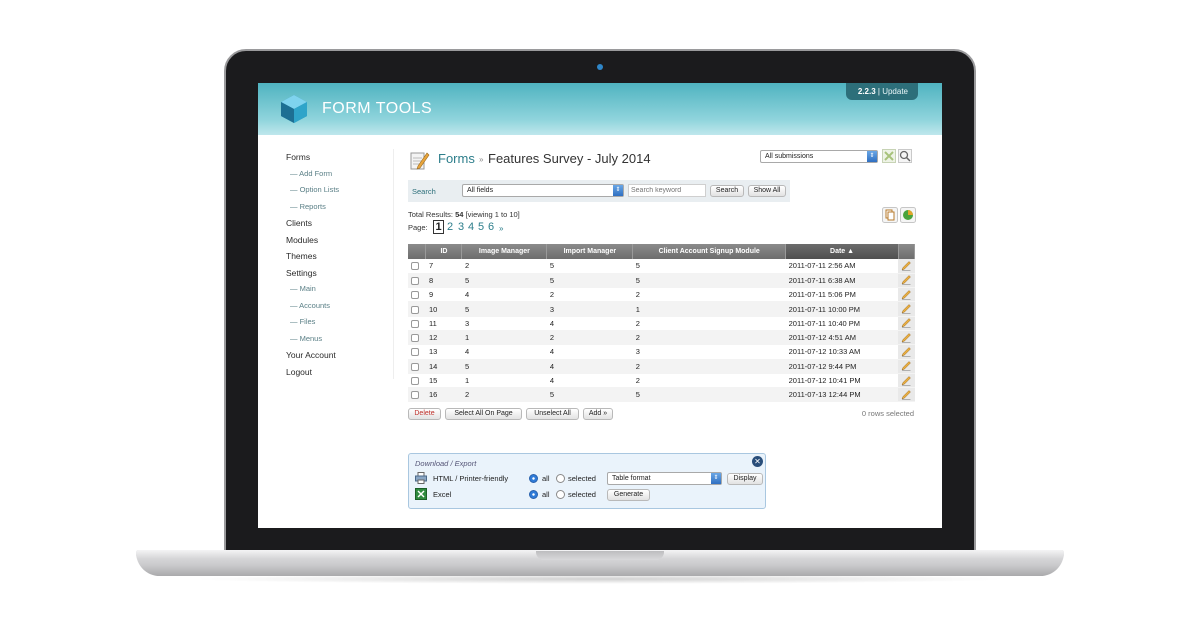 The height and width of the screenshot is (630, 1200). What do you see at coordinates (895, 91) in the screenshot?
I see `update-link: Update` at bounding box center [895, 91].